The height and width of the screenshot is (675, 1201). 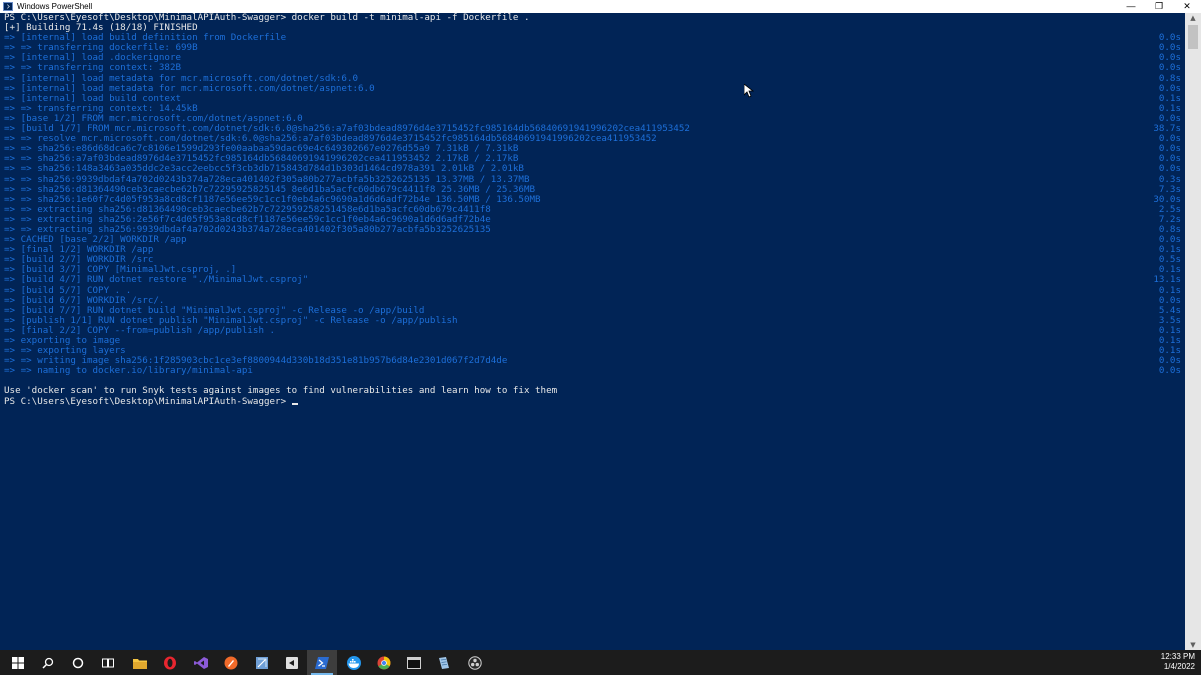 I want to click on capture-icon, so click(x=292, y=663).